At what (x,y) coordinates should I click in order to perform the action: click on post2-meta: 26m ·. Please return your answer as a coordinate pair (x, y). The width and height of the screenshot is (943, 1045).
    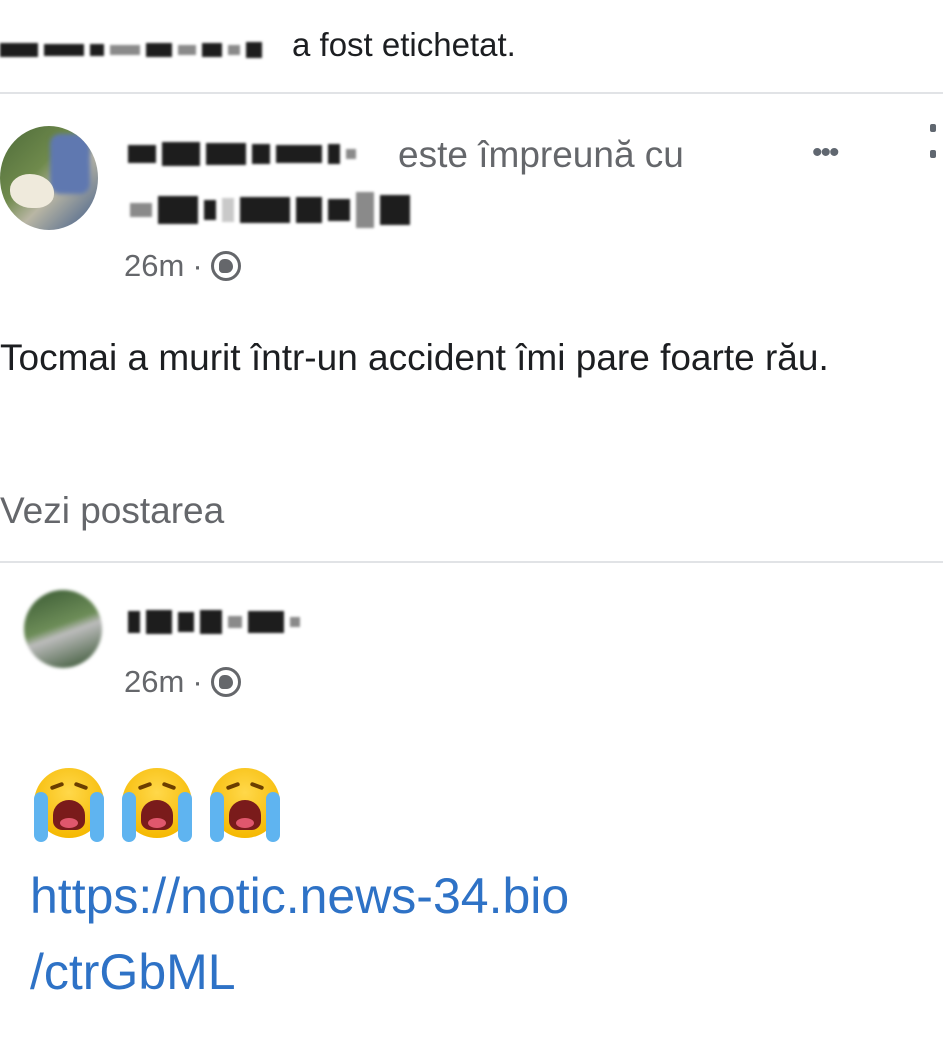
    Looking at the image, I should click on (182, 682).